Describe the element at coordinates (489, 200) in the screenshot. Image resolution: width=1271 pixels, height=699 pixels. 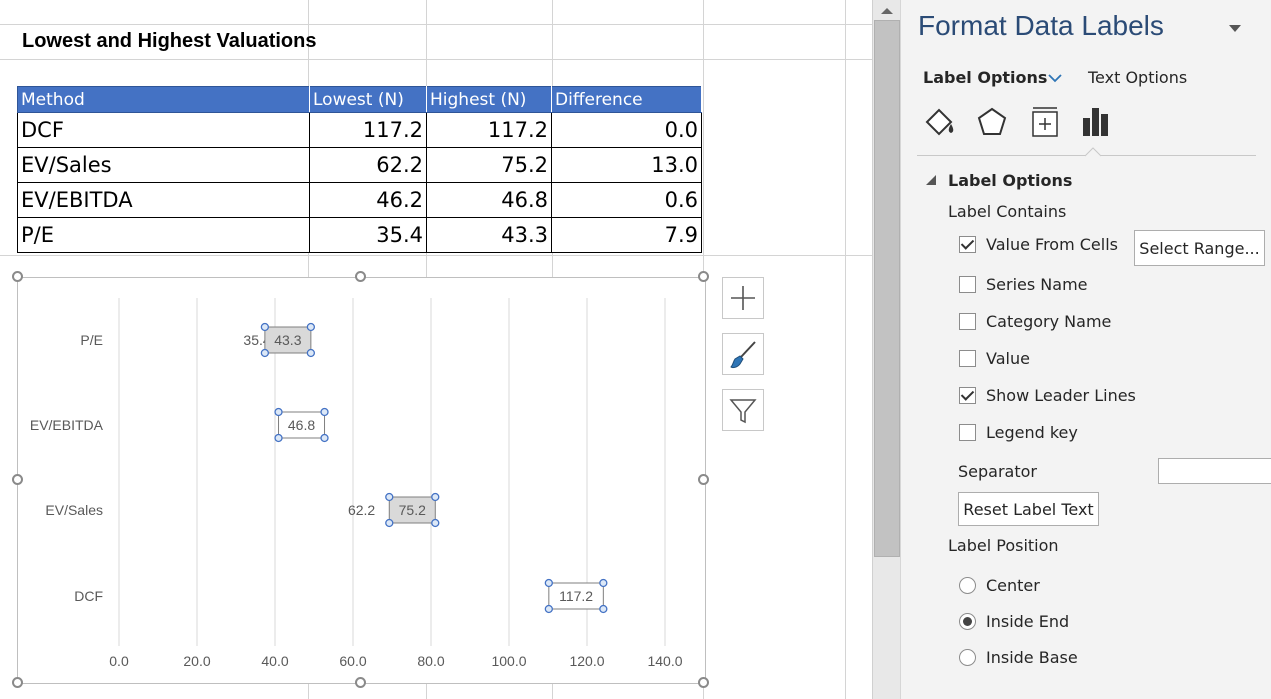
I see `cell-highest: 46.8` at that location.